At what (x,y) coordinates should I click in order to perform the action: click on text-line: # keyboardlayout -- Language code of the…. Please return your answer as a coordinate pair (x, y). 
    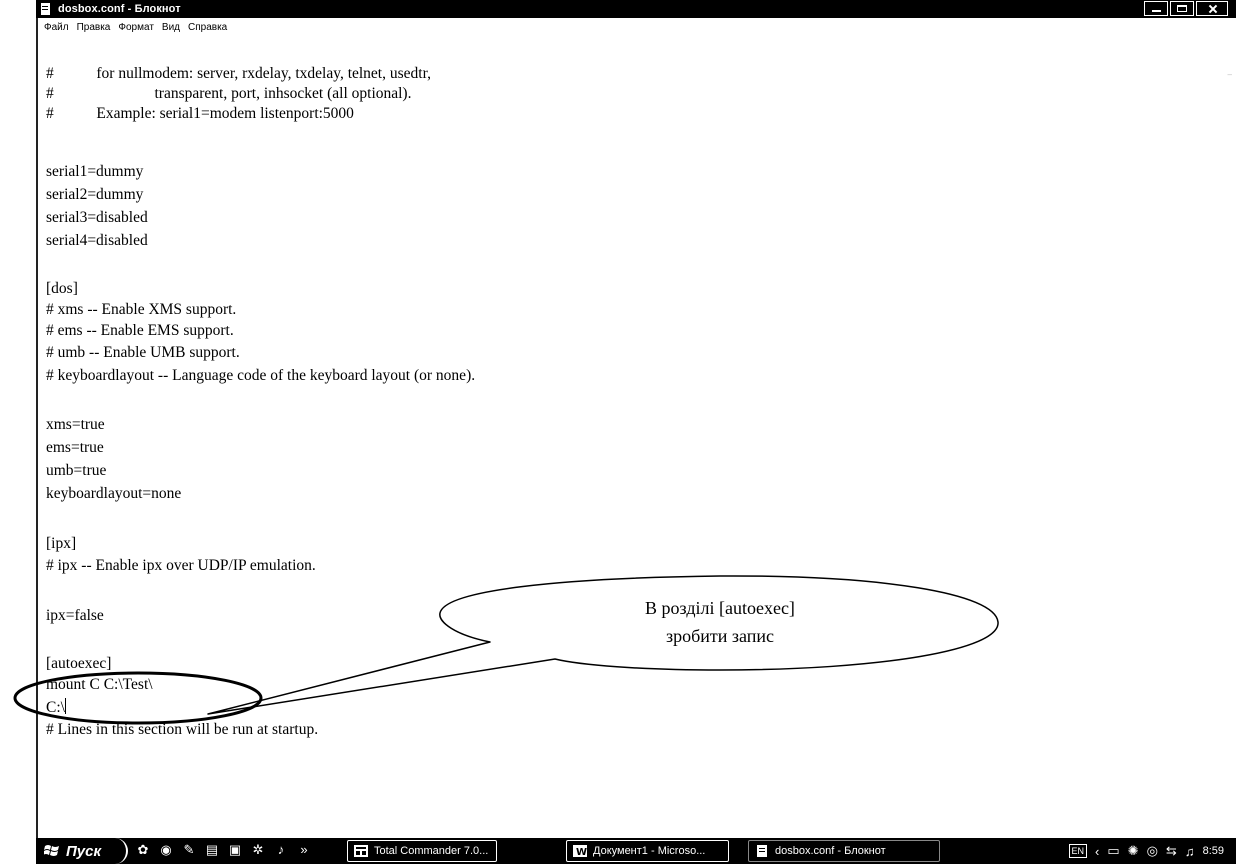
    Looking at the image, I should click on (261, 375).